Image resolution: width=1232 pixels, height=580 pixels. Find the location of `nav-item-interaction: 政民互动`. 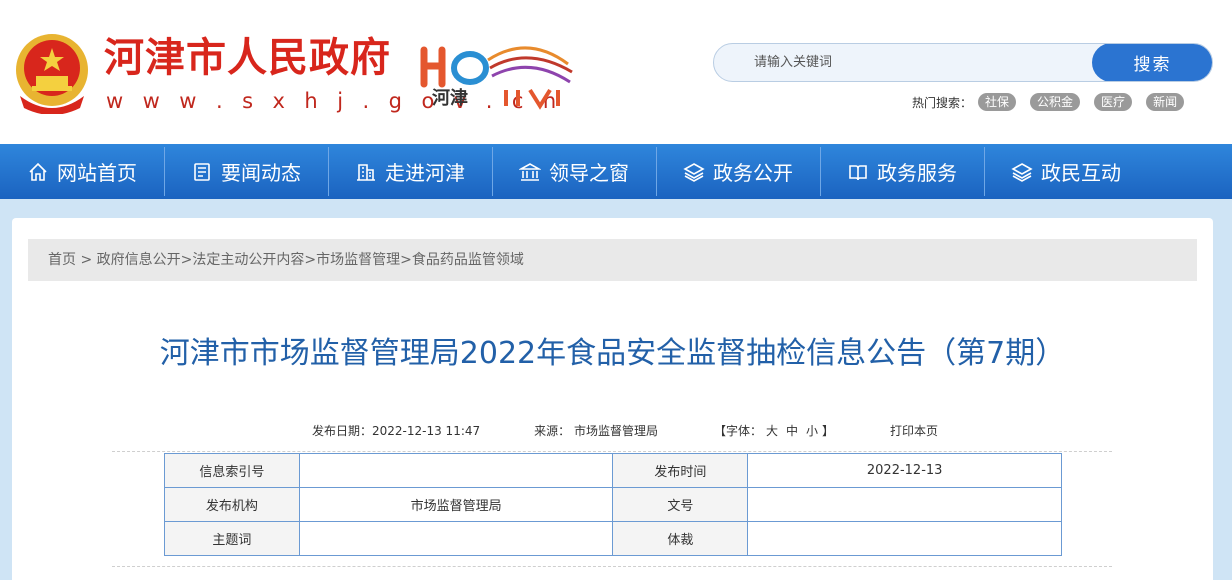

nav-item-interaction: 政民互动 is located at coordinates (1066, 171).